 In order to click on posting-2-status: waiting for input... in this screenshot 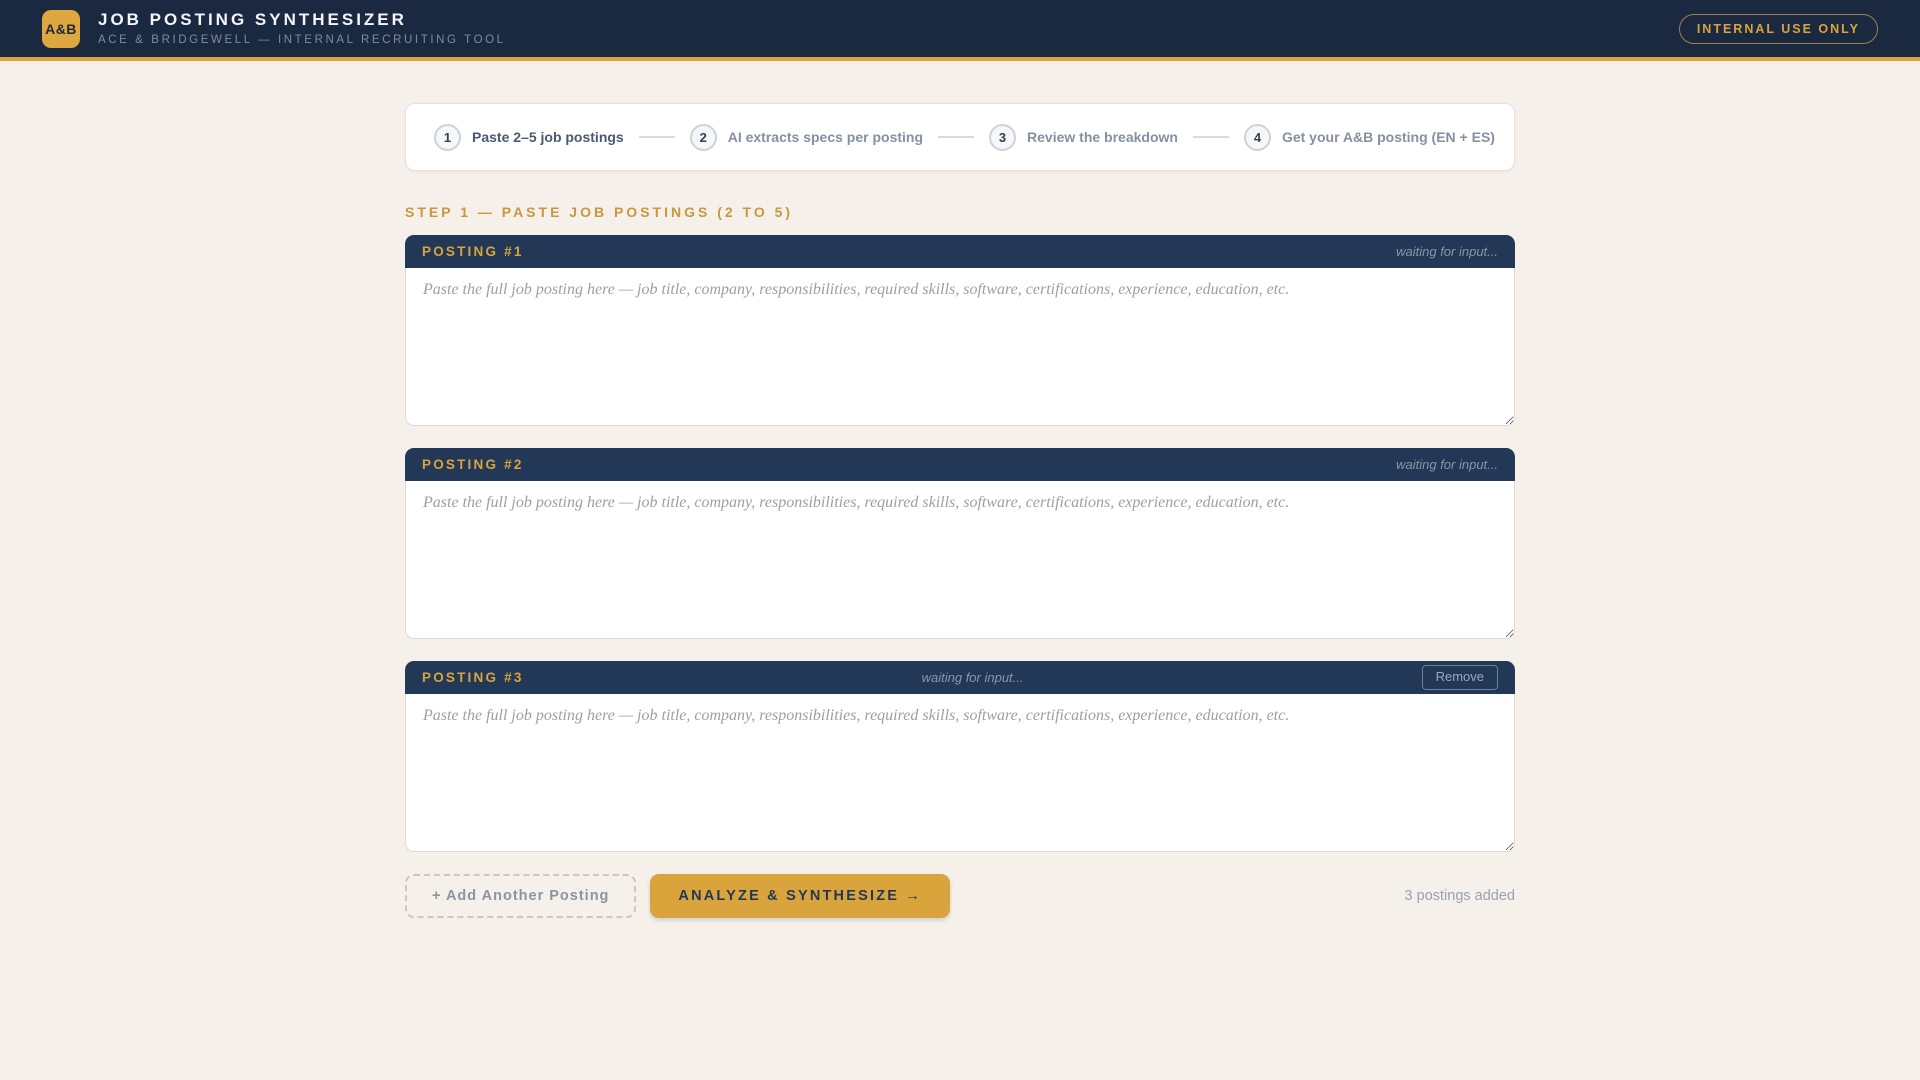, I will do `click(1447, 464)`.